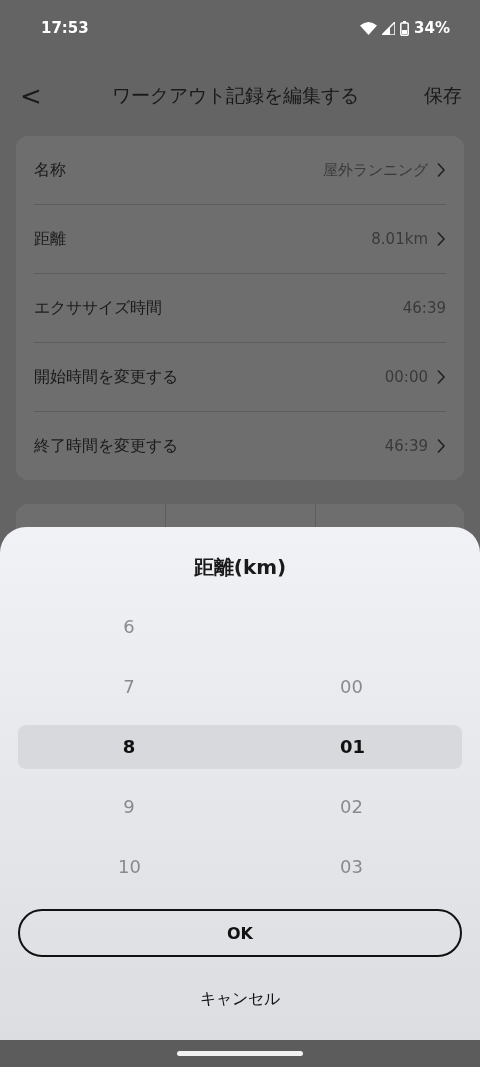 This screenshot has width=480, height=1067. What do you see at coordinates (129, 747) in the screenshot?
I see `picker-option: 8` at bounding box center [129, 747].